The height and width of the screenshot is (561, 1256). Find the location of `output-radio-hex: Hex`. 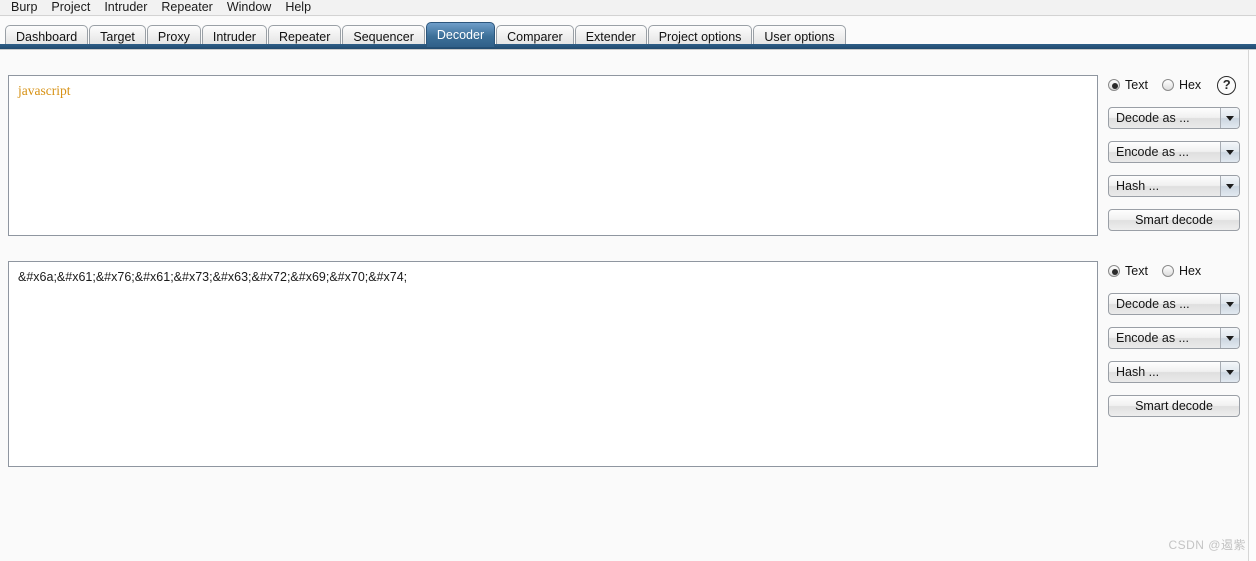

output-radio-hex: Hex is located at coordinates (1181, 271).